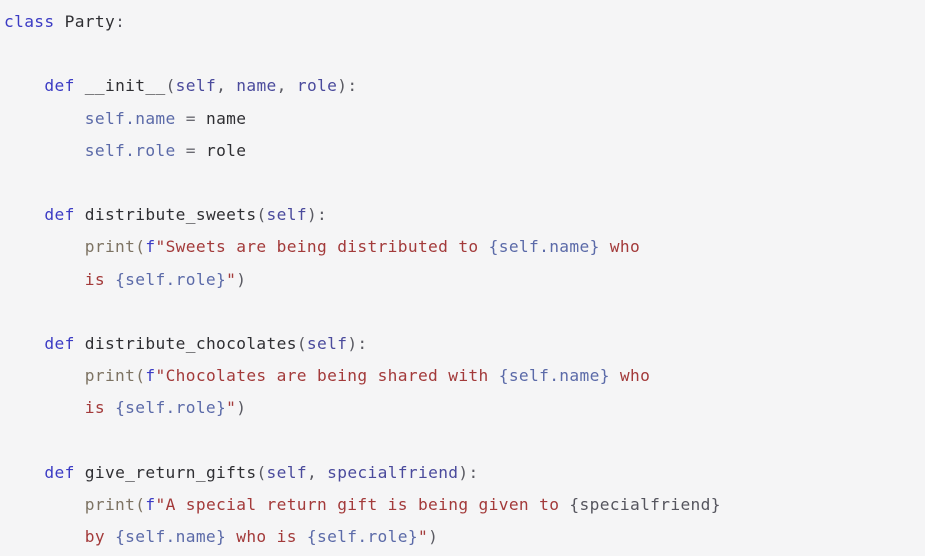 This screenshot has height=556, width=925. What do you see at coordinates (90, 21) in the screenshot?
I see `code-token: Party` at bounding box center [90, 21].